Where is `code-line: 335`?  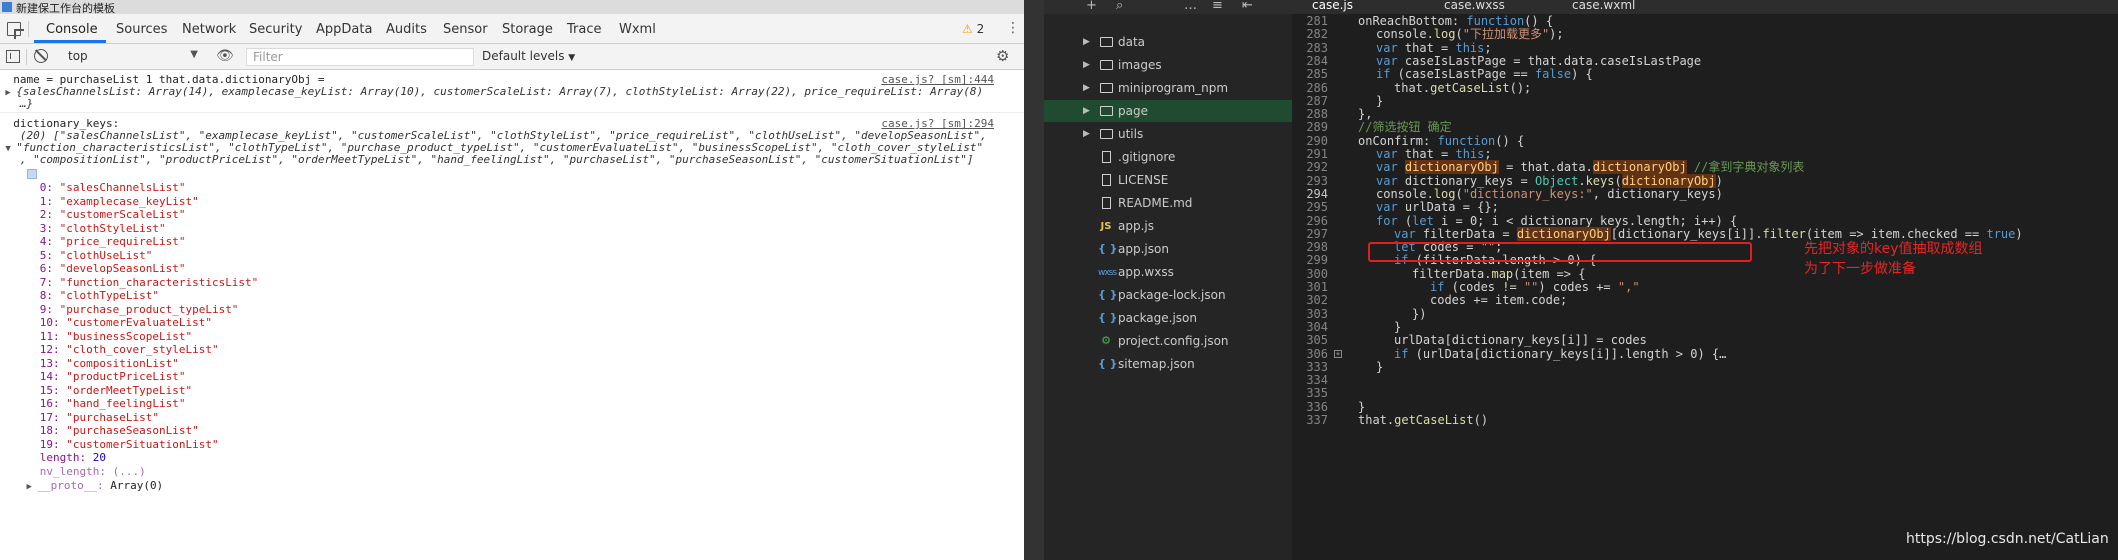 code-line: 335 is located at coordinates (1705, 393).